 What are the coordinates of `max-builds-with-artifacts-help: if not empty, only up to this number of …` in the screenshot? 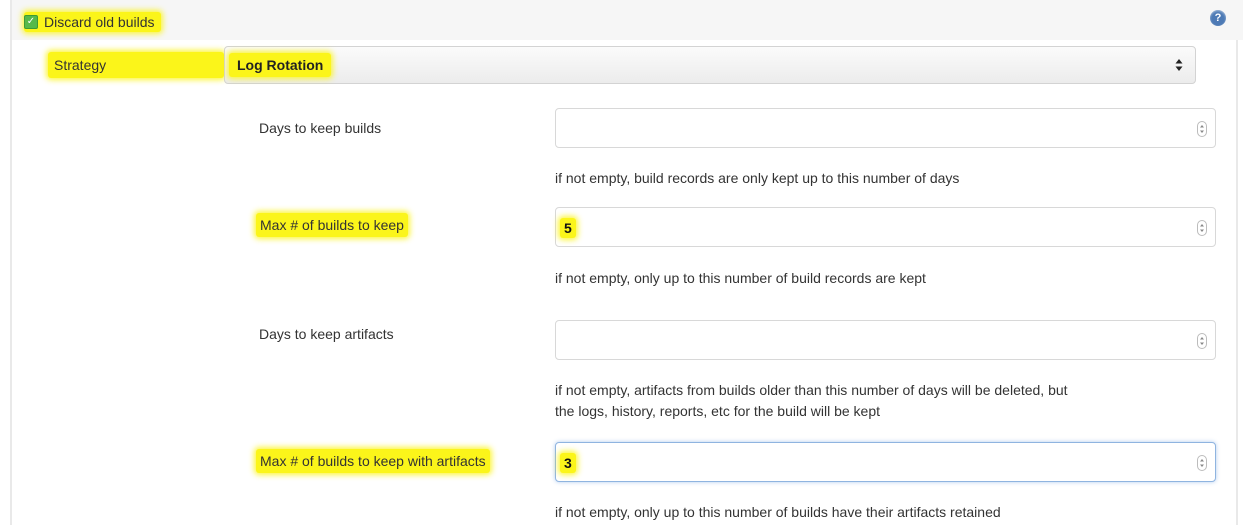 It's located at (778, 512).